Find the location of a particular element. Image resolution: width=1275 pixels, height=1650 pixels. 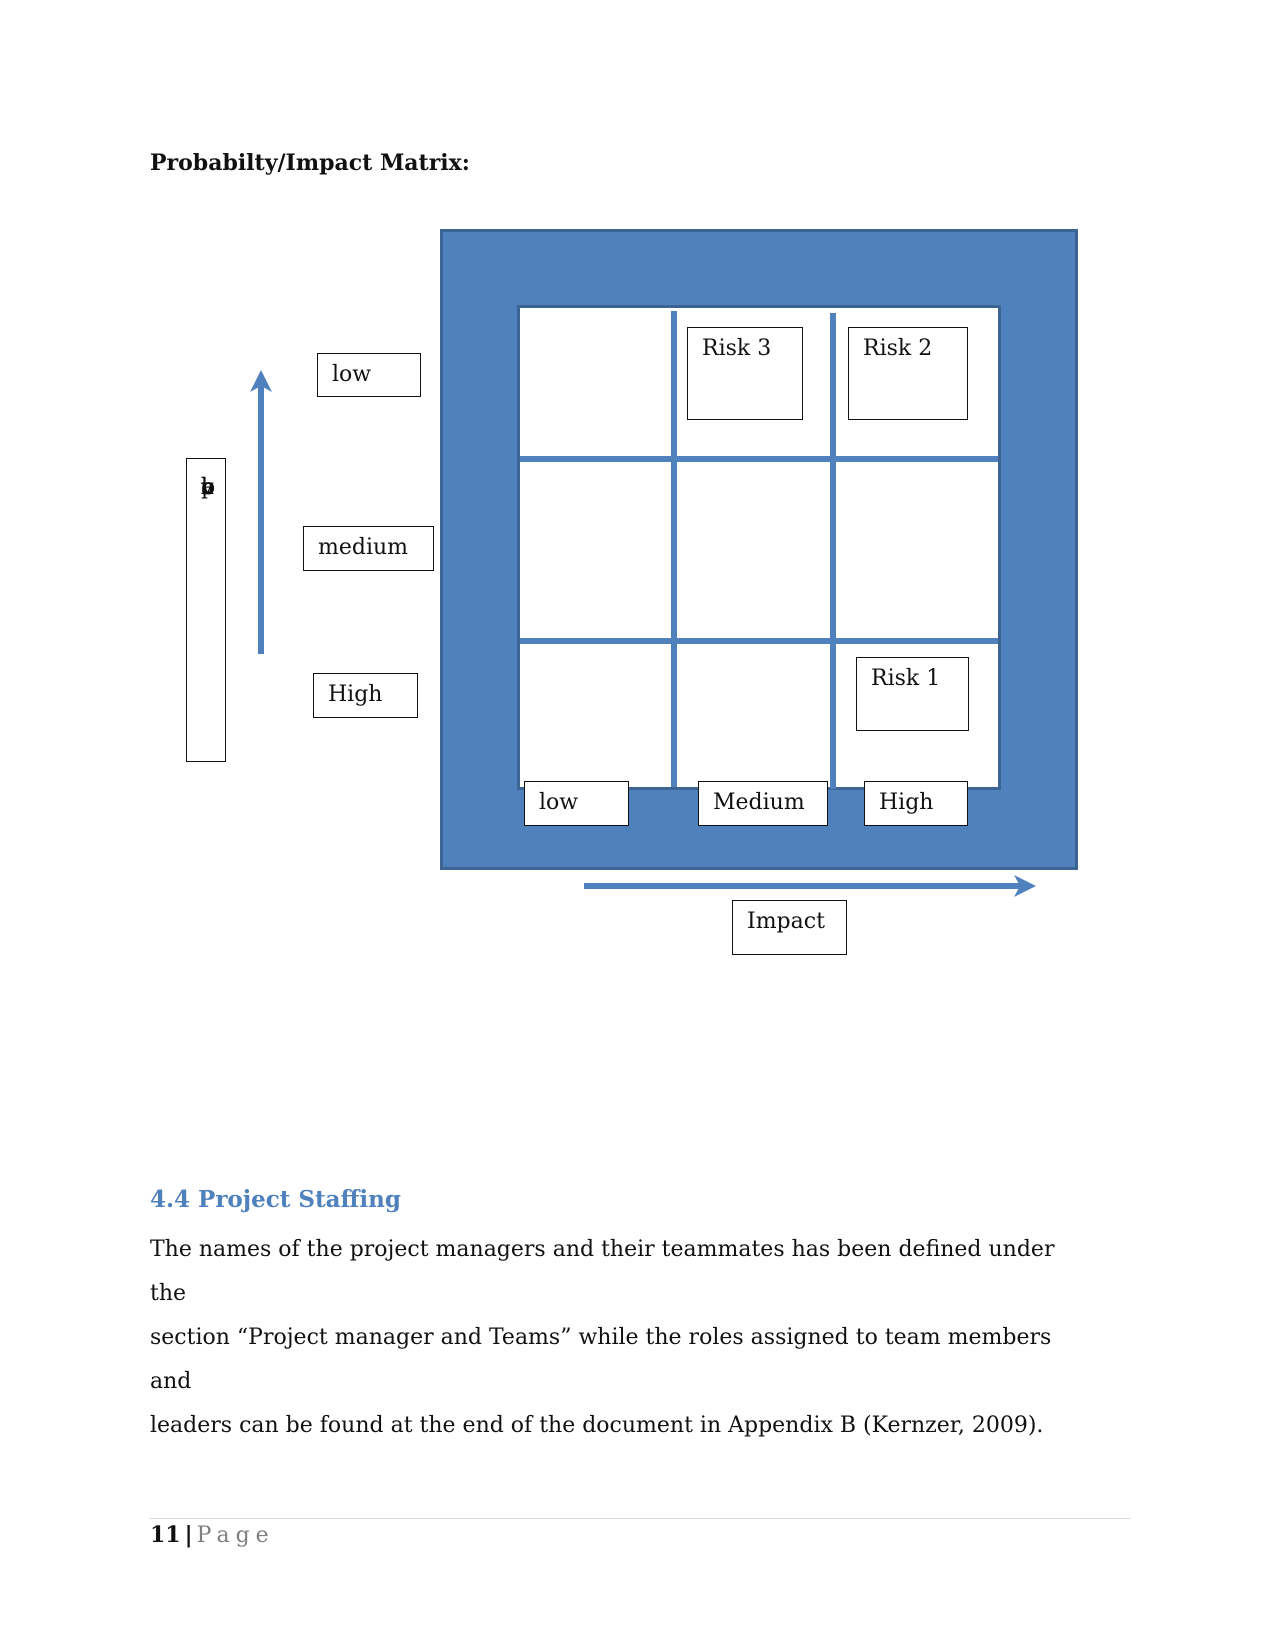

impact-arrow-icon is located at coordinates (810, 886).